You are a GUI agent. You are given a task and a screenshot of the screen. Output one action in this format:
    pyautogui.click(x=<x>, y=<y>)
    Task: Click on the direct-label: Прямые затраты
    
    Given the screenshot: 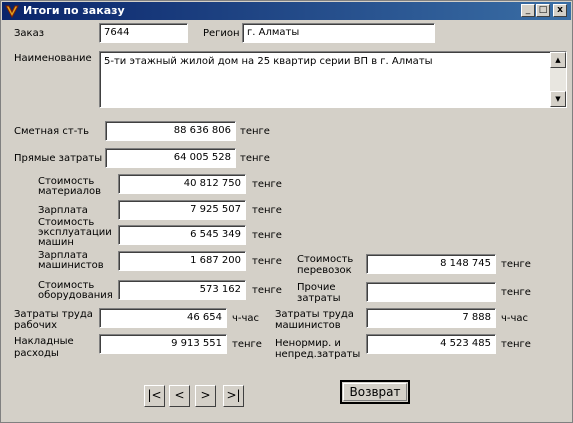 What is the action you would take?
    pyautogui.click(x=58, y=158)
    